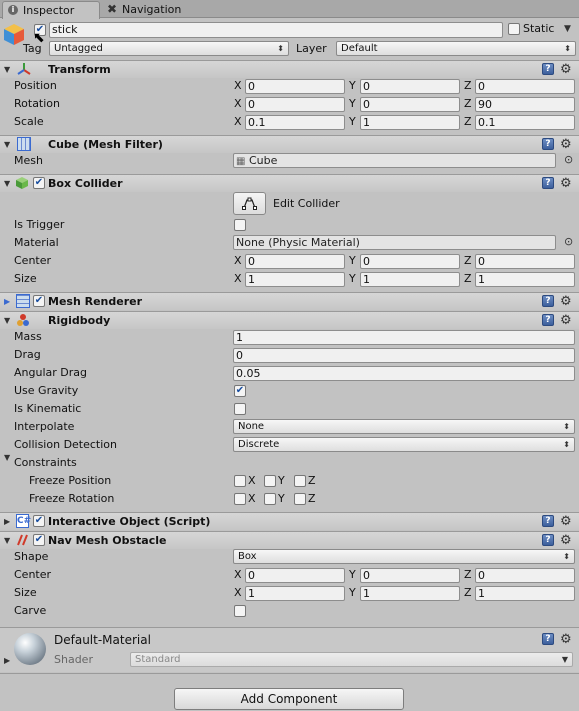 This screenshot has height=711, width=579. What do you see at coordinates (289, 301) in the screenshot?
I see `mesh-renderer-header: ▶ ✔ Mesh Renderer ? ⚙` at bounding box center [289, 301].